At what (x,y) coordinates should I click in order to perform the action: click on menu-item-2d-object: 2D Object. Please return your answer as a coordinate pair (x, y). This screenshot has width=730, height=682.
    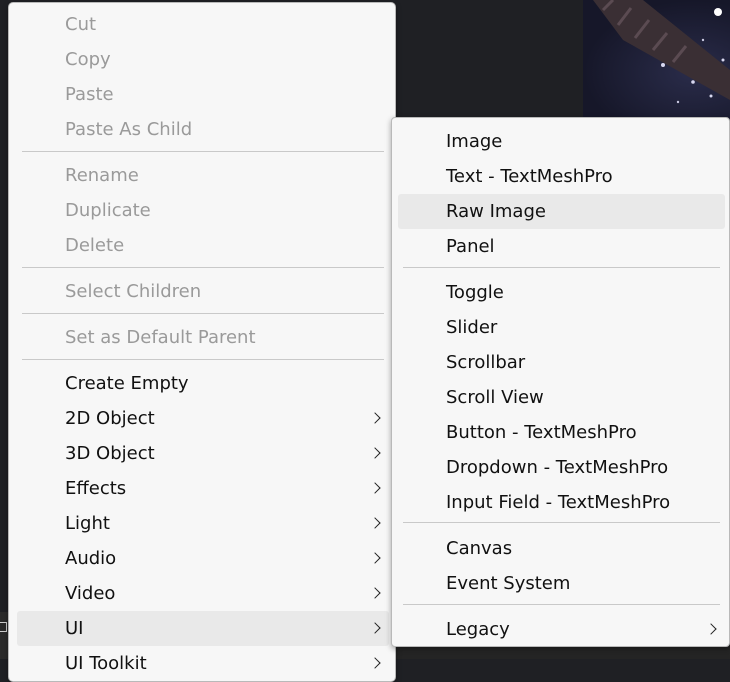
    Looking at the image, I should click on (203, 418).